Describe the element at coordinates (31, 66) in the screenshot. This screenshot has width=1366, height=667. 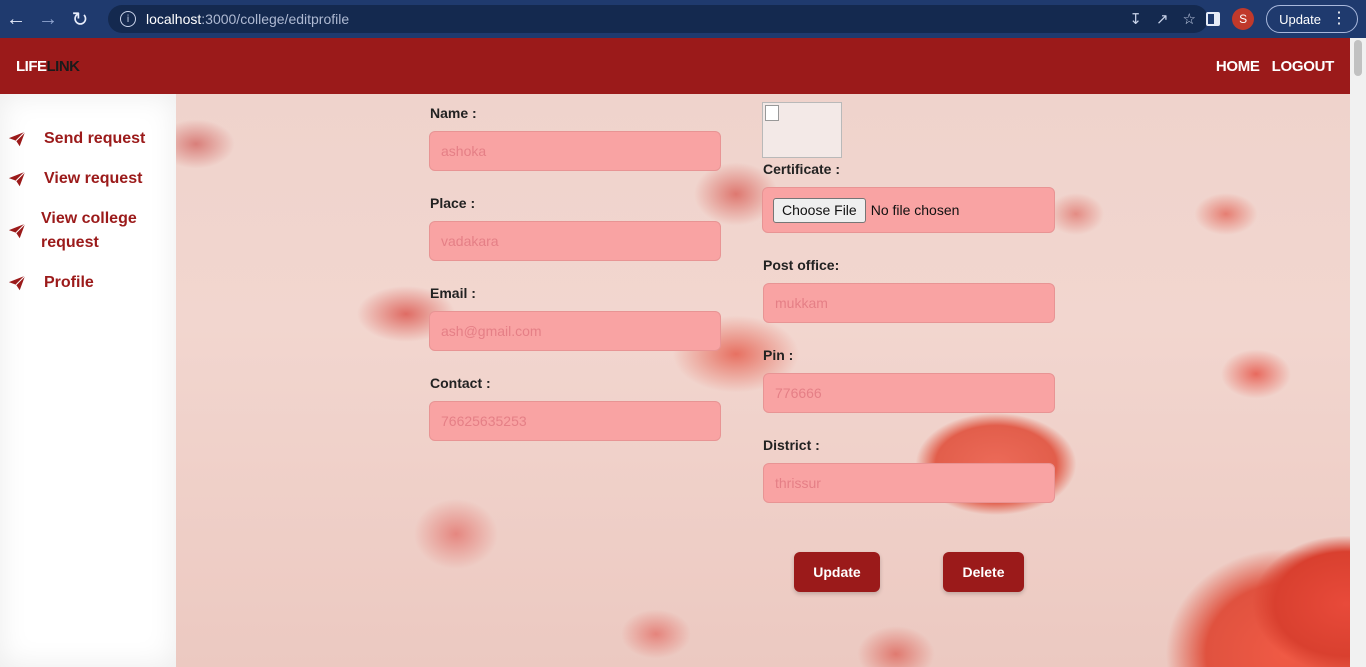
I see `logo-part1: LIFE` at that location.